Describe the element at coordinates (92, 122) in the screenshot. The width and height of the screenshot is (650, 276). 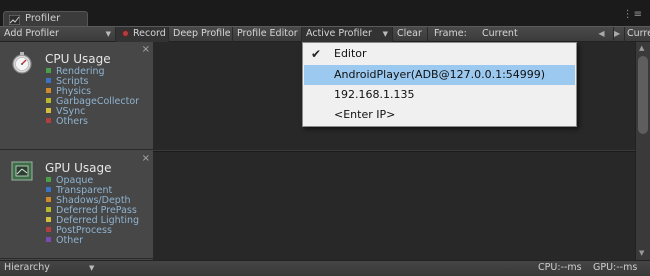
I see `legend-item: Others` at that location.